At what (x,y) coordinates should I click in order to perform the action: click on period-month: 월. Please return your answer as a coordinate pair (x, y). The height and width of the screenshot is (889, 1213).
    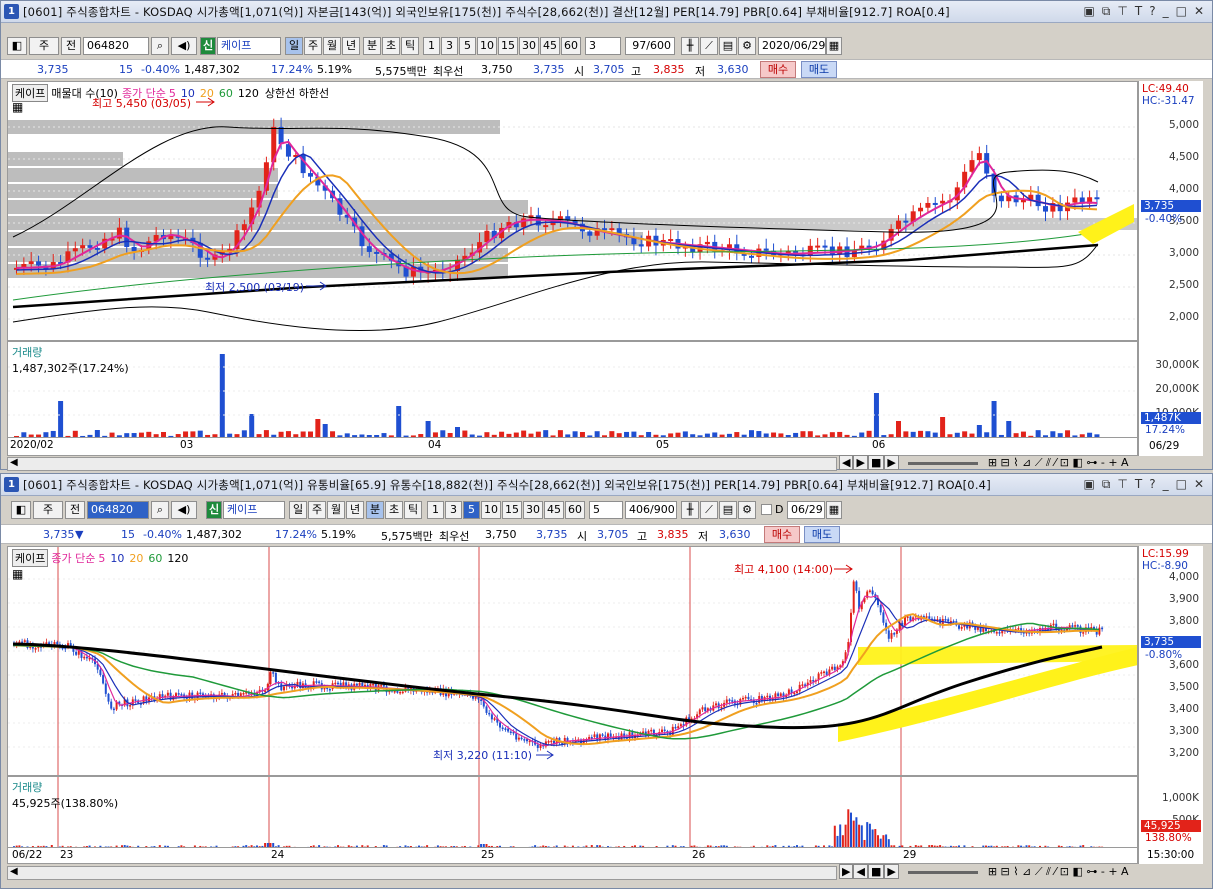
    Looking at the image, I should click on (332, 46).